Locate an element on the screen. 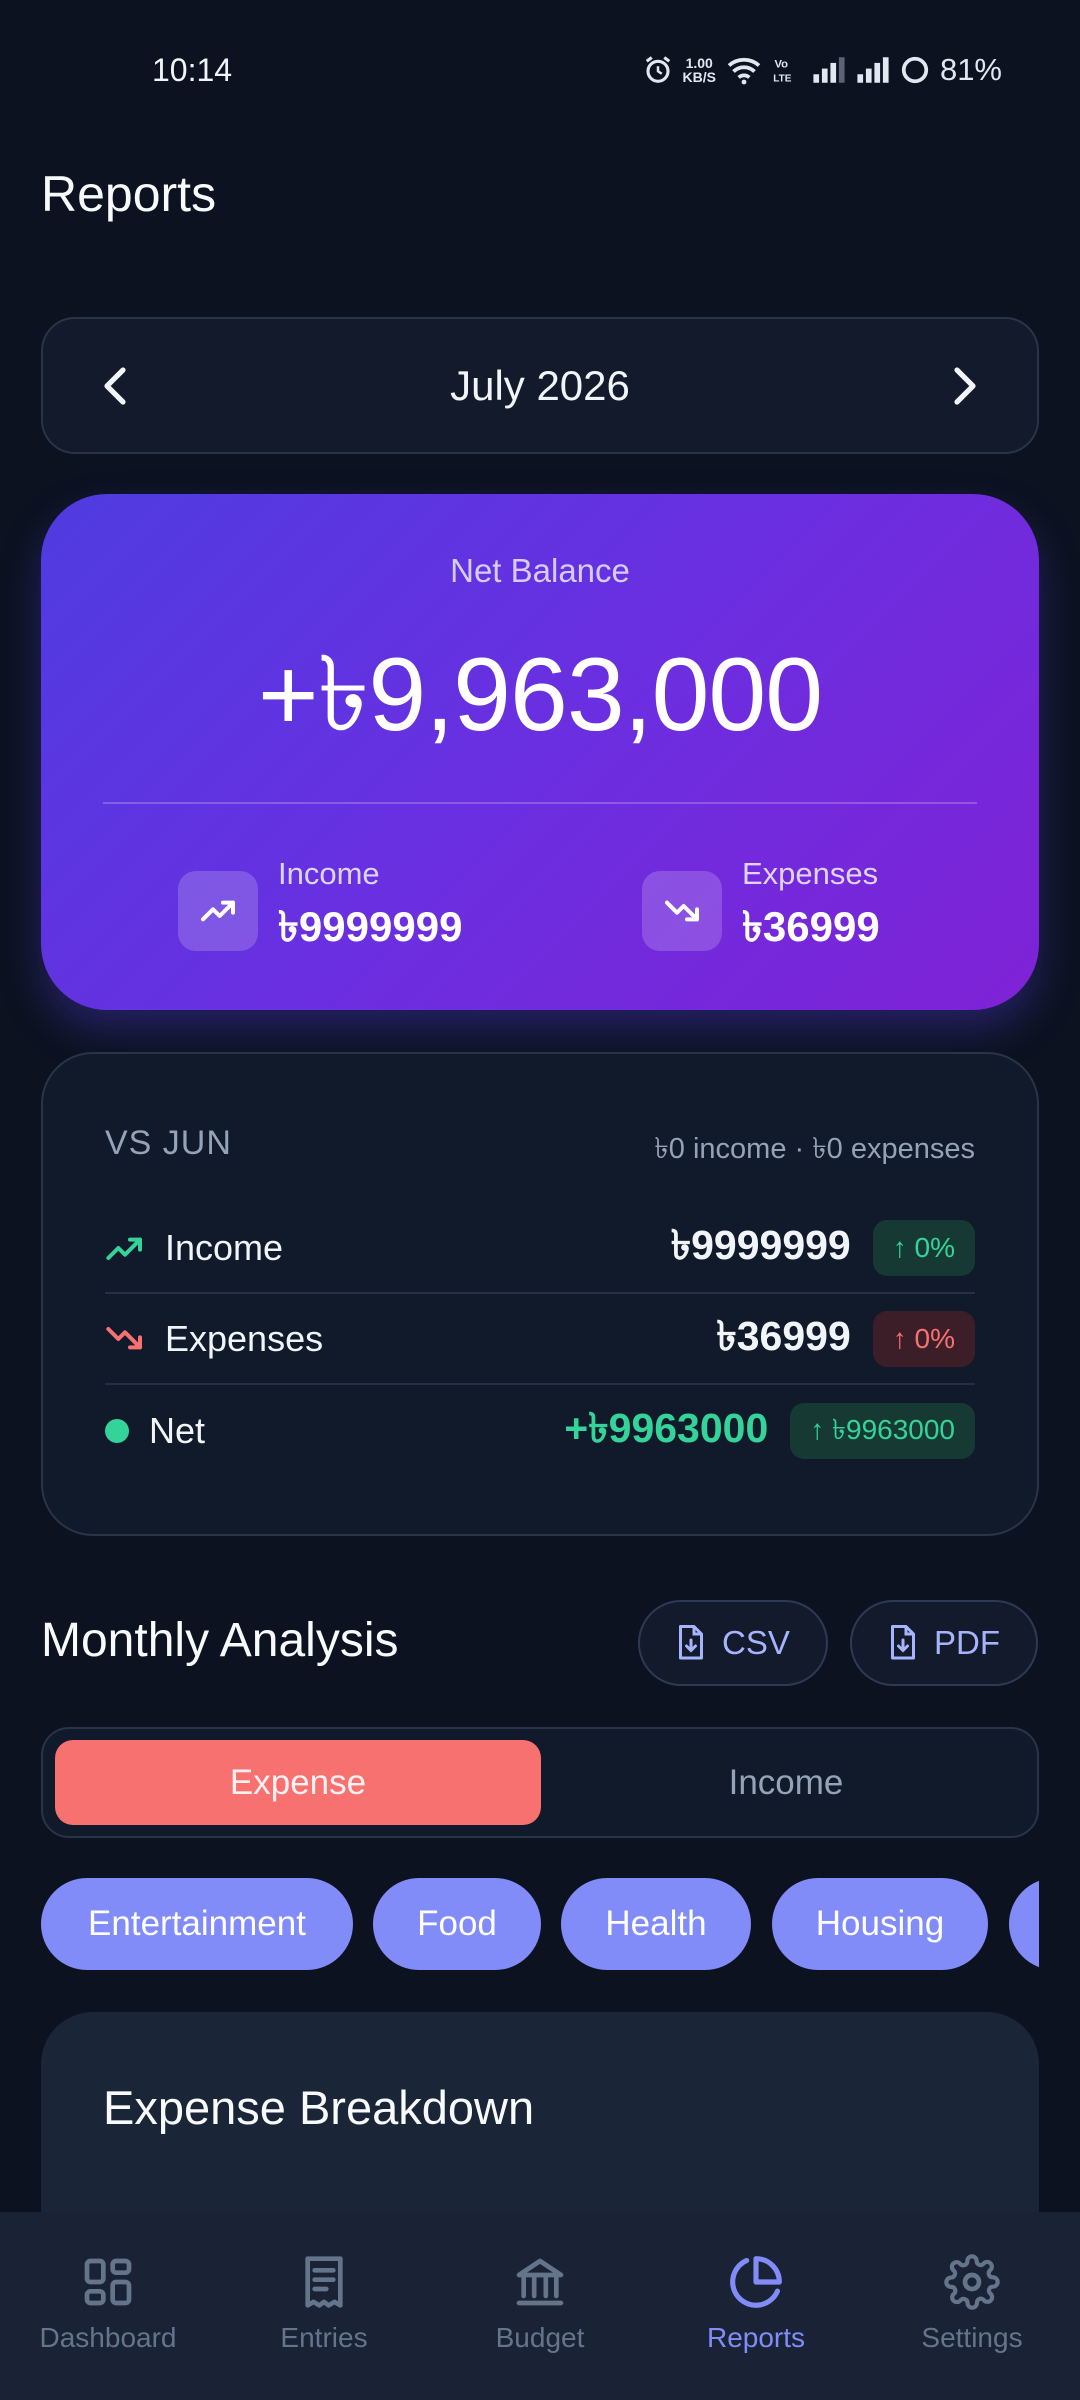 The image size is (1080, 2400). net-dot-icon is located at coordinates (117, 1431).